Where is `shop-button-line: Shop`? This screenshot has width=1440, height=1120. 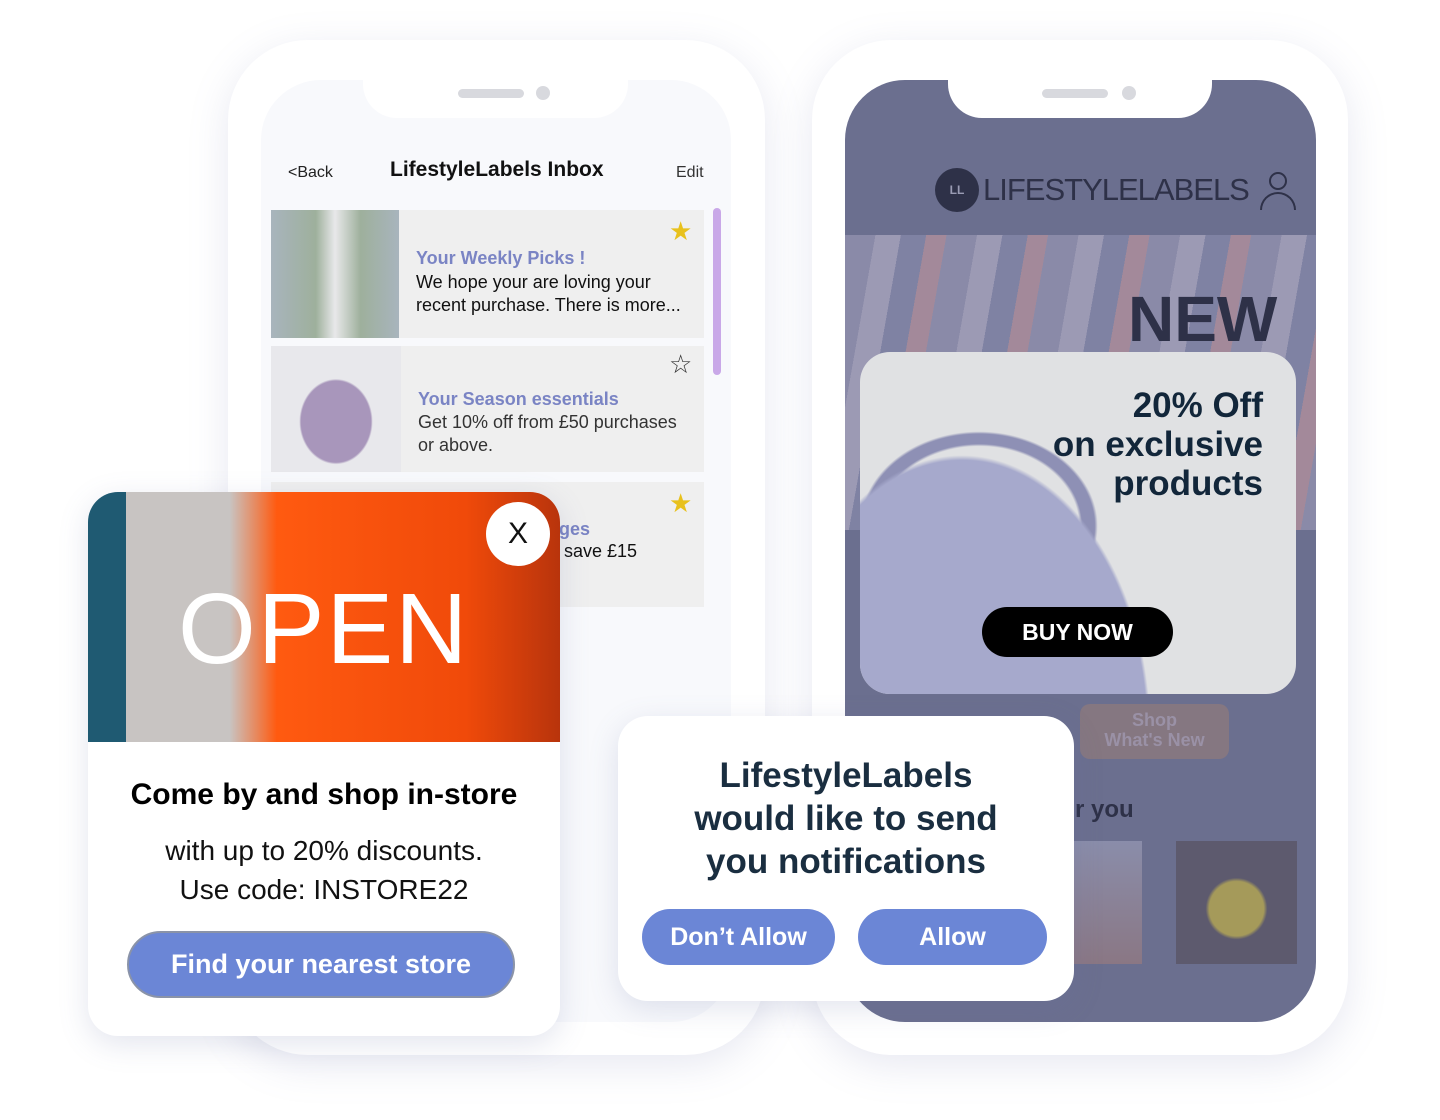 shop-button-line: Shop is located at coordinates (1154, 720).